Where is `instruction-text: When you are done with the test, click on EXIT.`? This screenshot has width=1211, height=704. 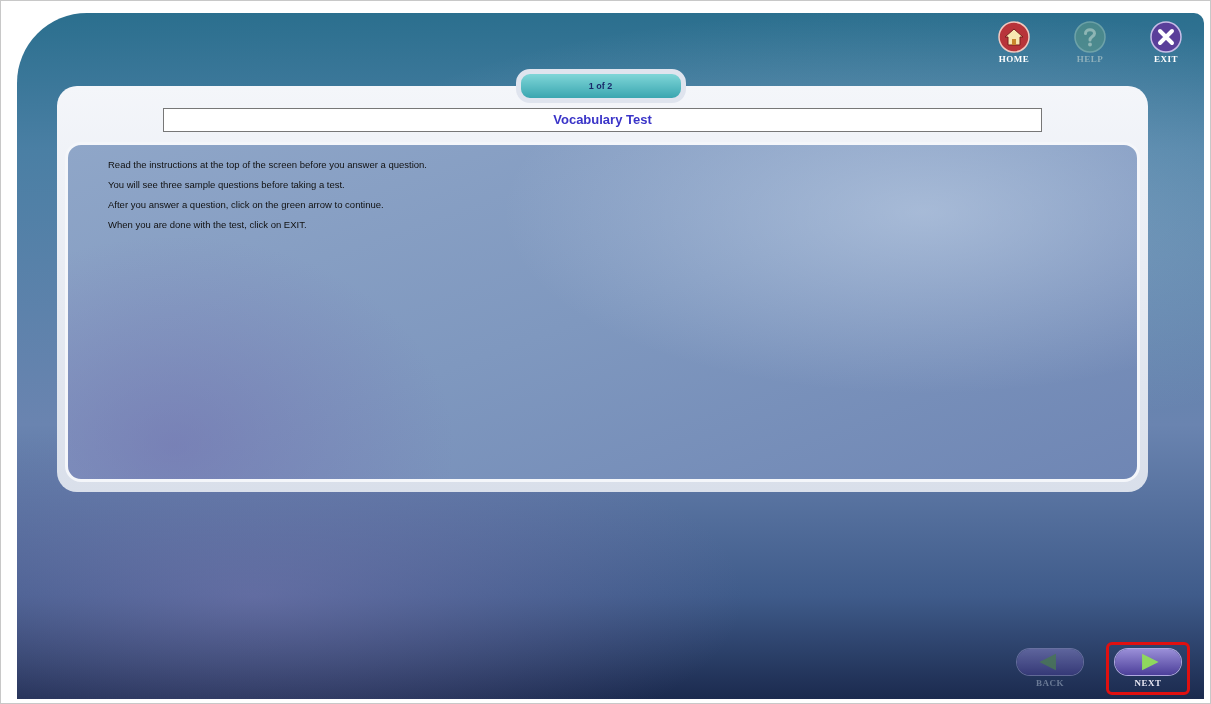 instruction-text: When you are done with the test, click on EXIT. is located at coordinates (208, 225).